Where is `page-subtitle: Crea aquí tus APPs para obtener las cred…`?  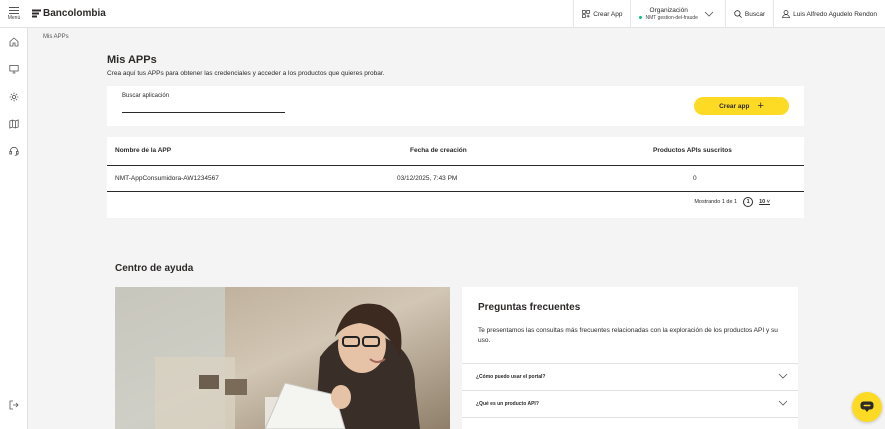 page-subtitle: Crea aquí tus APPs para obtener las cred… is located at coordinates (246, 73).